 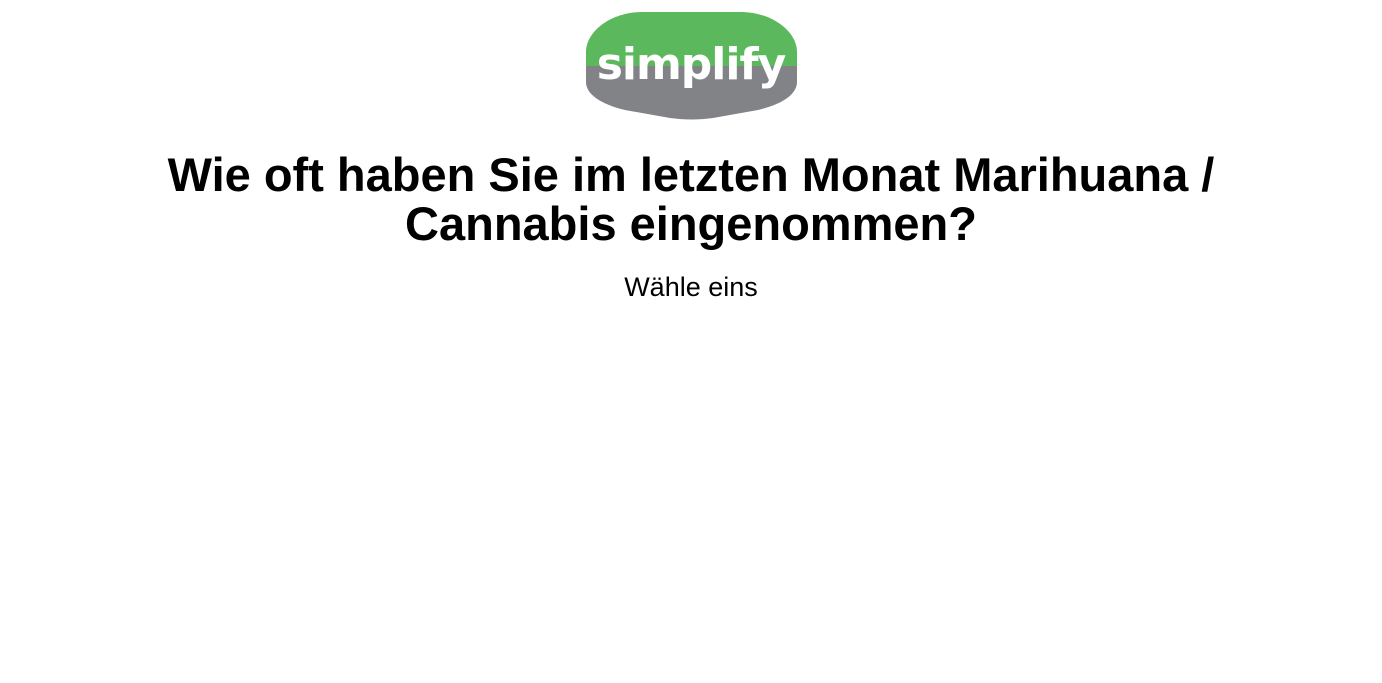 I want to click on logo-wordmark: simplify, so click(x=691, y=64).